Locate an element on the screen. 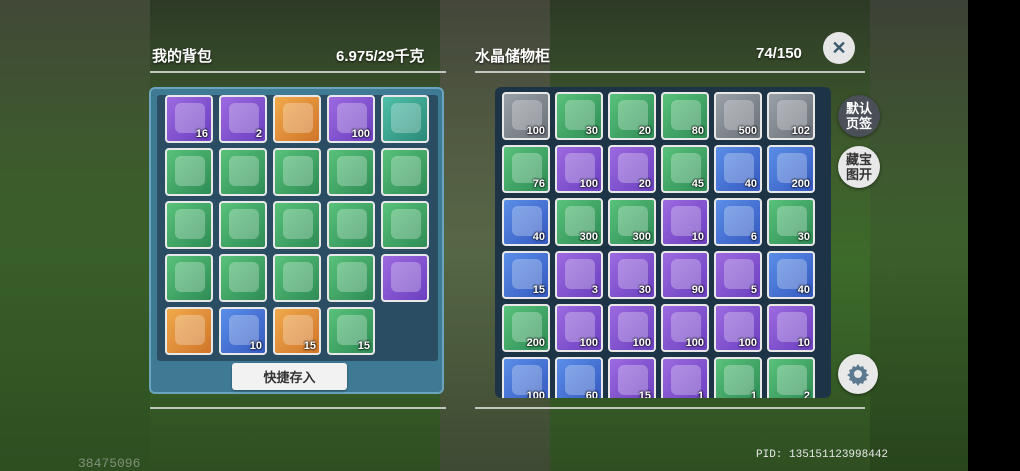 Image resolution: width=1020 pixels, height=471 pixels. storage-slot: 6 is located at coordinates (738, 222).